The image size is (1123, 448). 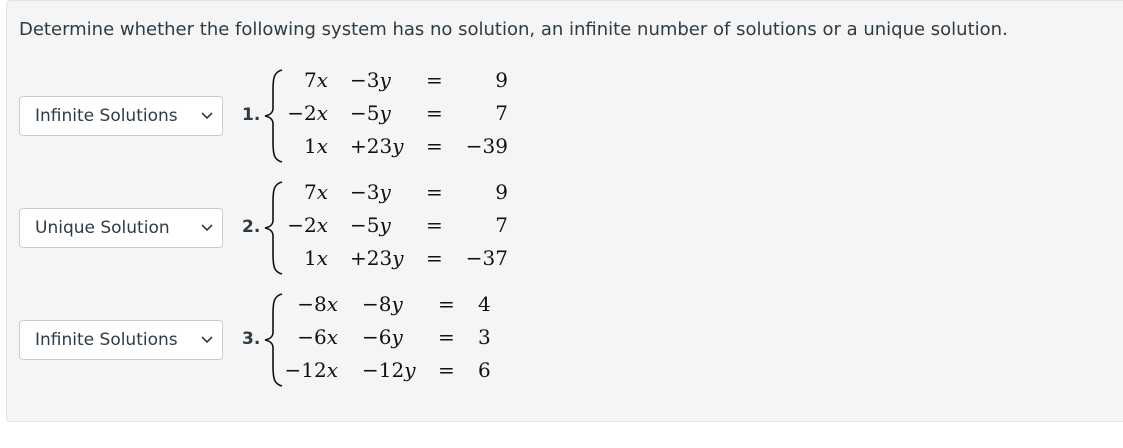 I want to click on rhs-value: 6, so click(x=484, y=370).